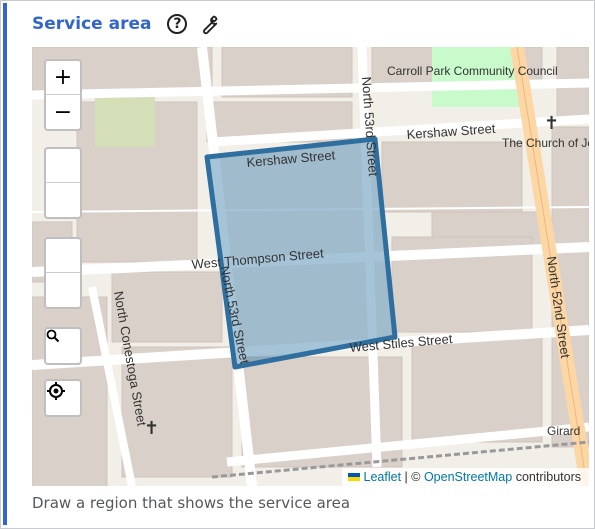 Image resolution: width=595 pixels, height=529 pixels. I want to click on church-icon-right: ✝, so click(551, 123).